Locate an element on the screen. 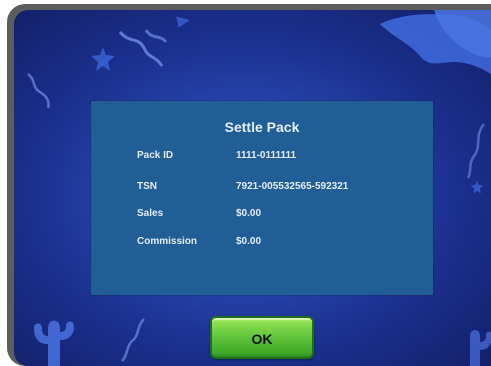  sales-value: $0.00 is located at coordinates (249, 213).